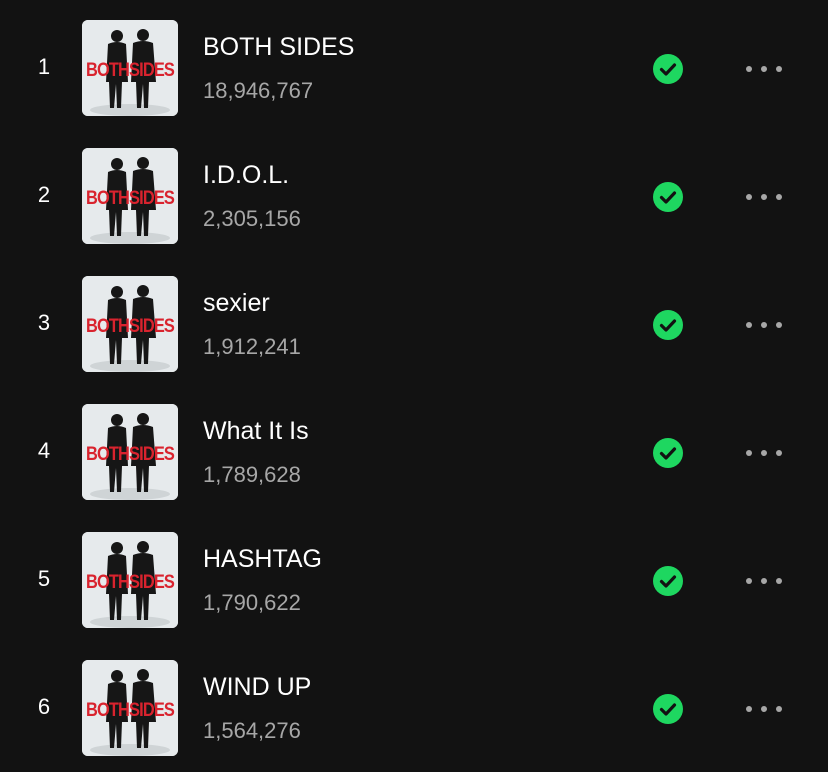  Describe the element at coordinates (252, 474) in the screenshot. I see `track-play-count: 1,789,628` at that location.